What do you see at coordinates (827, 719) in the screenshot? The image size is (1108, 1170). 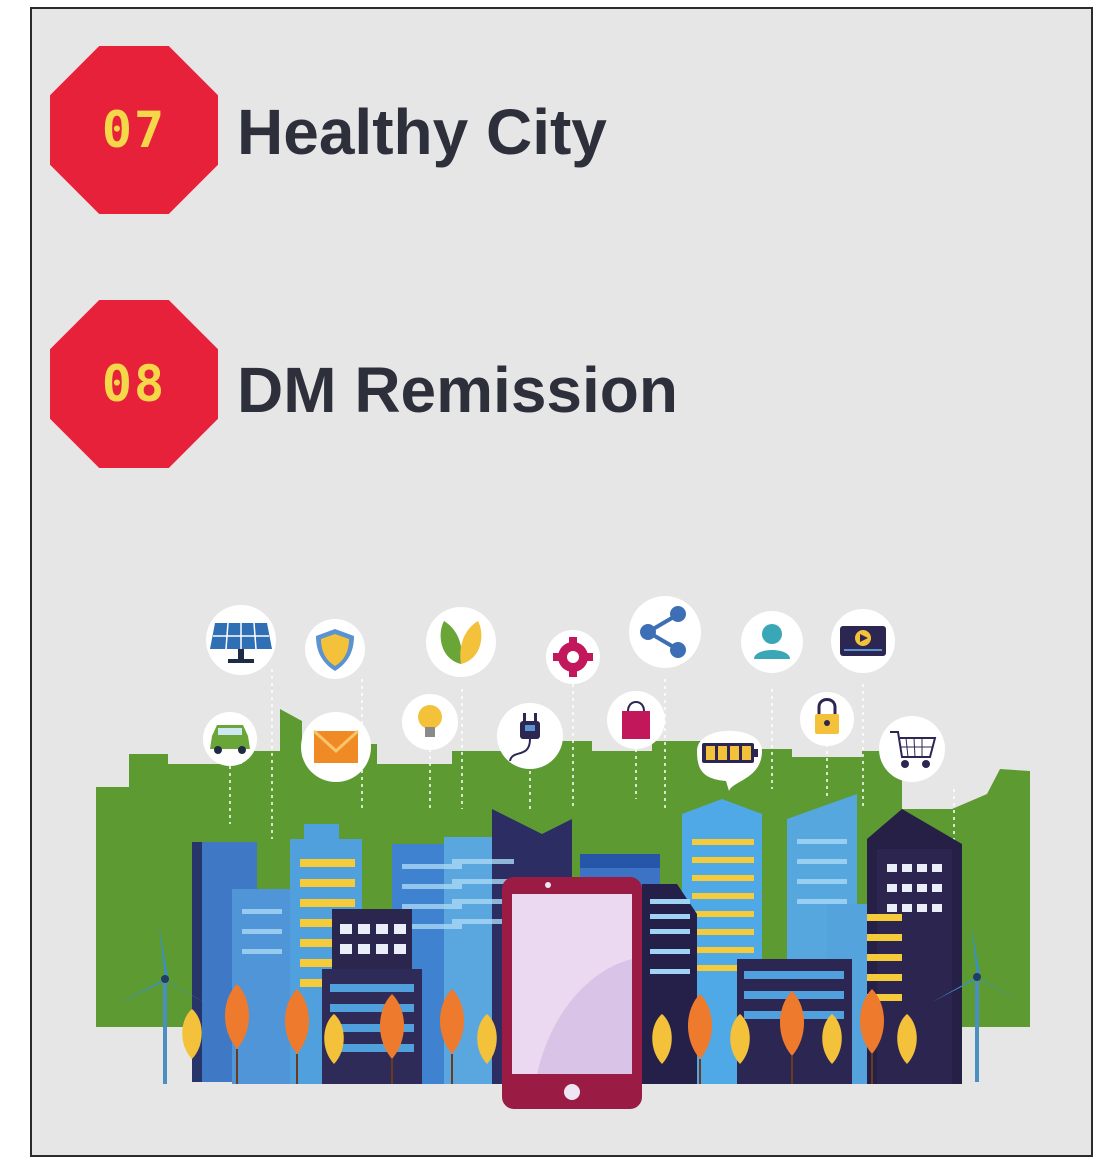 I see `lock-icon` at bounding box center [827, 719].